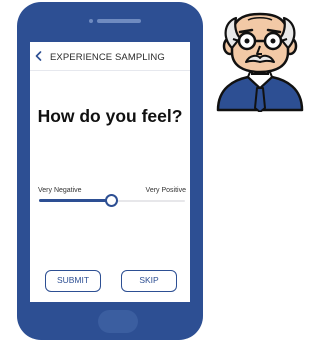 This screenshot has height=342, width=320. I want to click on chevron-left-icon, so click(38, 56).